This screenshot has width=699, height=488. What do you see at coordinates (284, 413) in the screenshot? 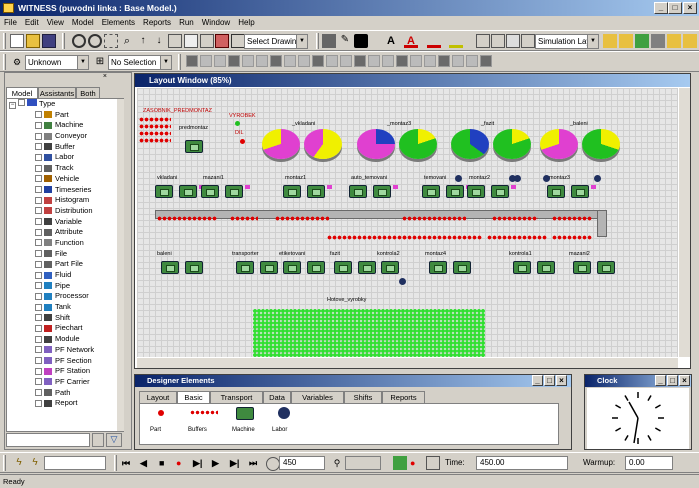
I see `labor-palette-icon` at bounding box center [284, 413].